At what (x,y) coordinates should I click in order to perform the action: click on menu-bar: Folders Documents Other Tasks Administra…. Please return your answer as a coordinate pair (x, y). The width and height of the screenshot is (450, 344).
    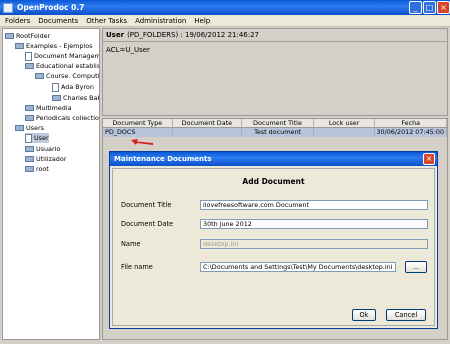
    Looking at the image, I should click on (225, 21).